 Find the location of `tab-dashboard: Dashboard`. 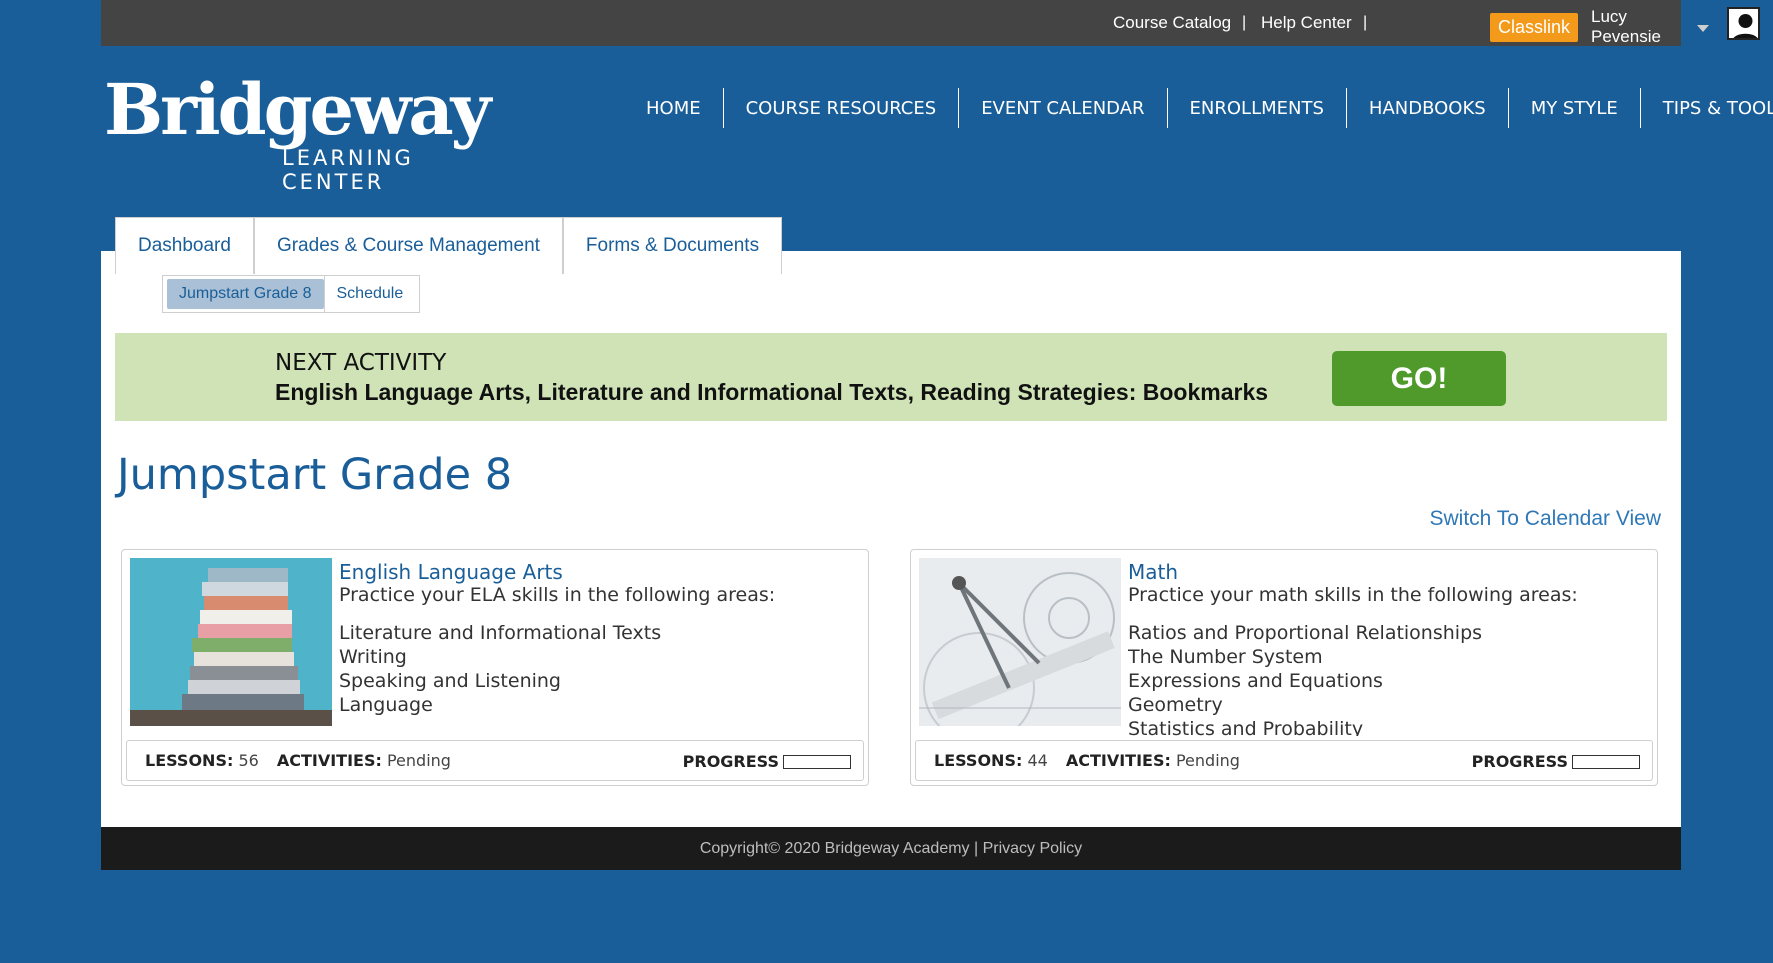

tab-dashboard: Dashboard is located at coordinates (184, 245).